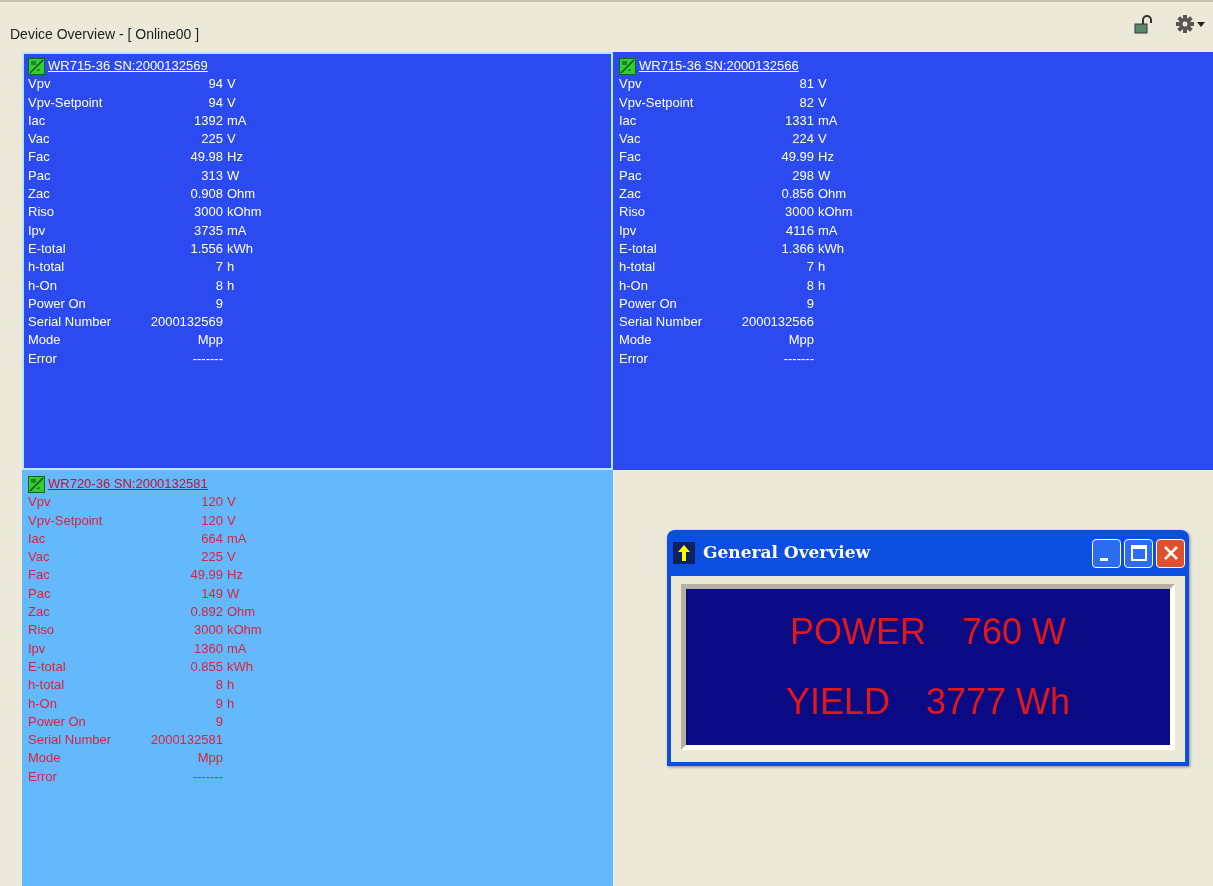  What do you see at coordinates (211, 538) in the screenshot?
I see `field-value: 664` at bounding box center [211, 538].